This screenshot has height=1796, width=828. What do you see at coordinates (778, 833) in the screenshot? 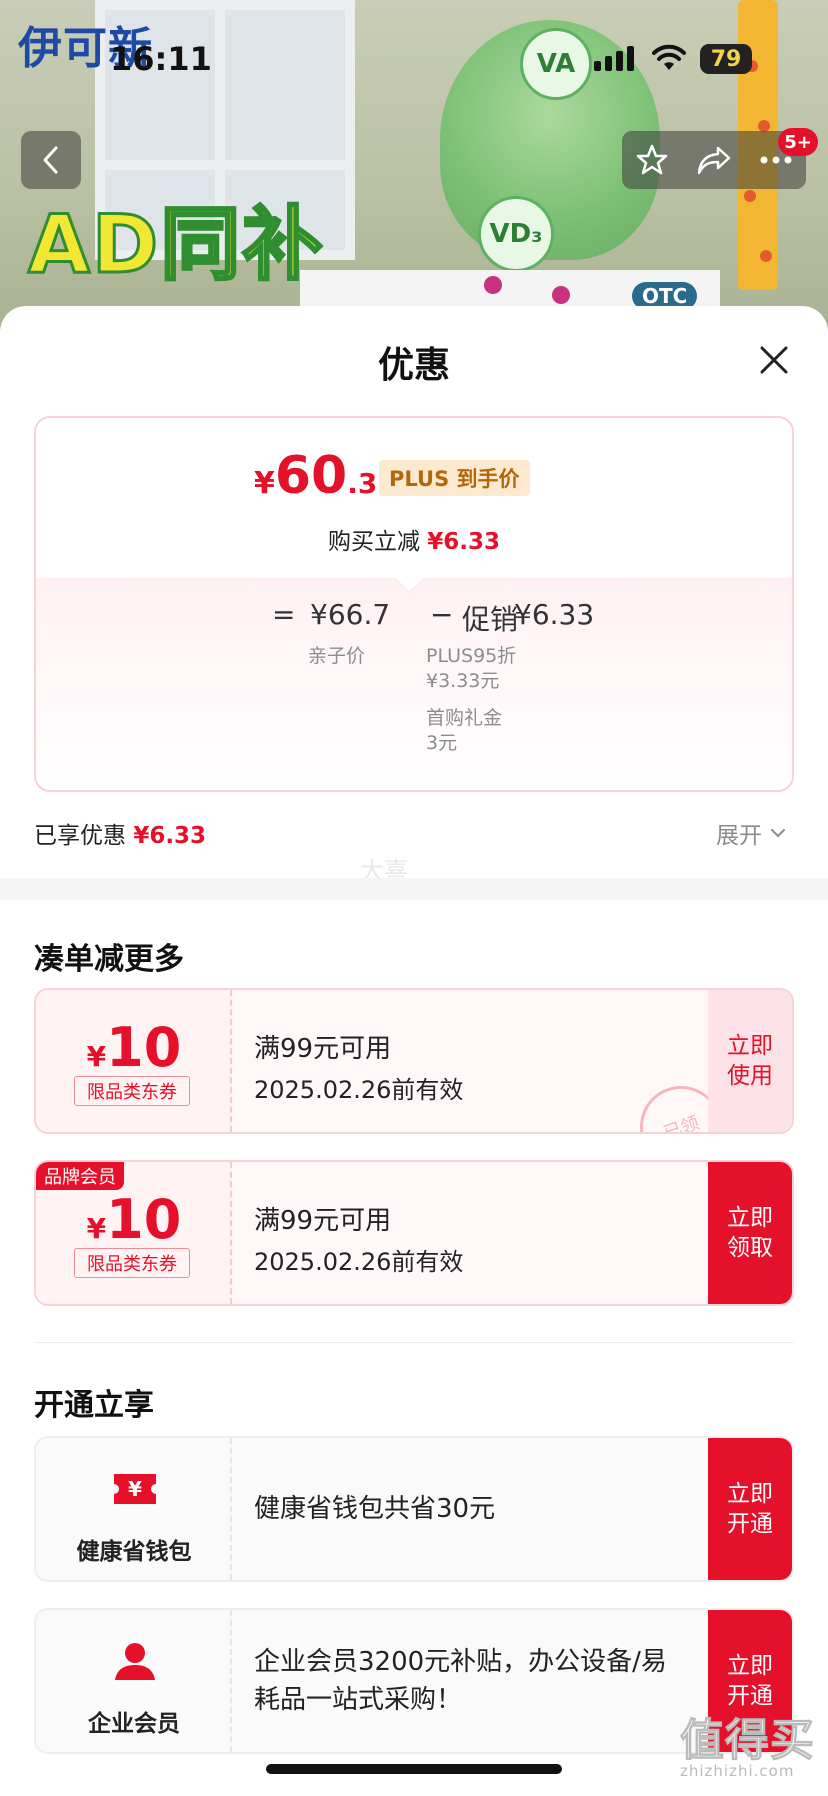
I see `chevron-down-icon` at bounding box center [778, 833].